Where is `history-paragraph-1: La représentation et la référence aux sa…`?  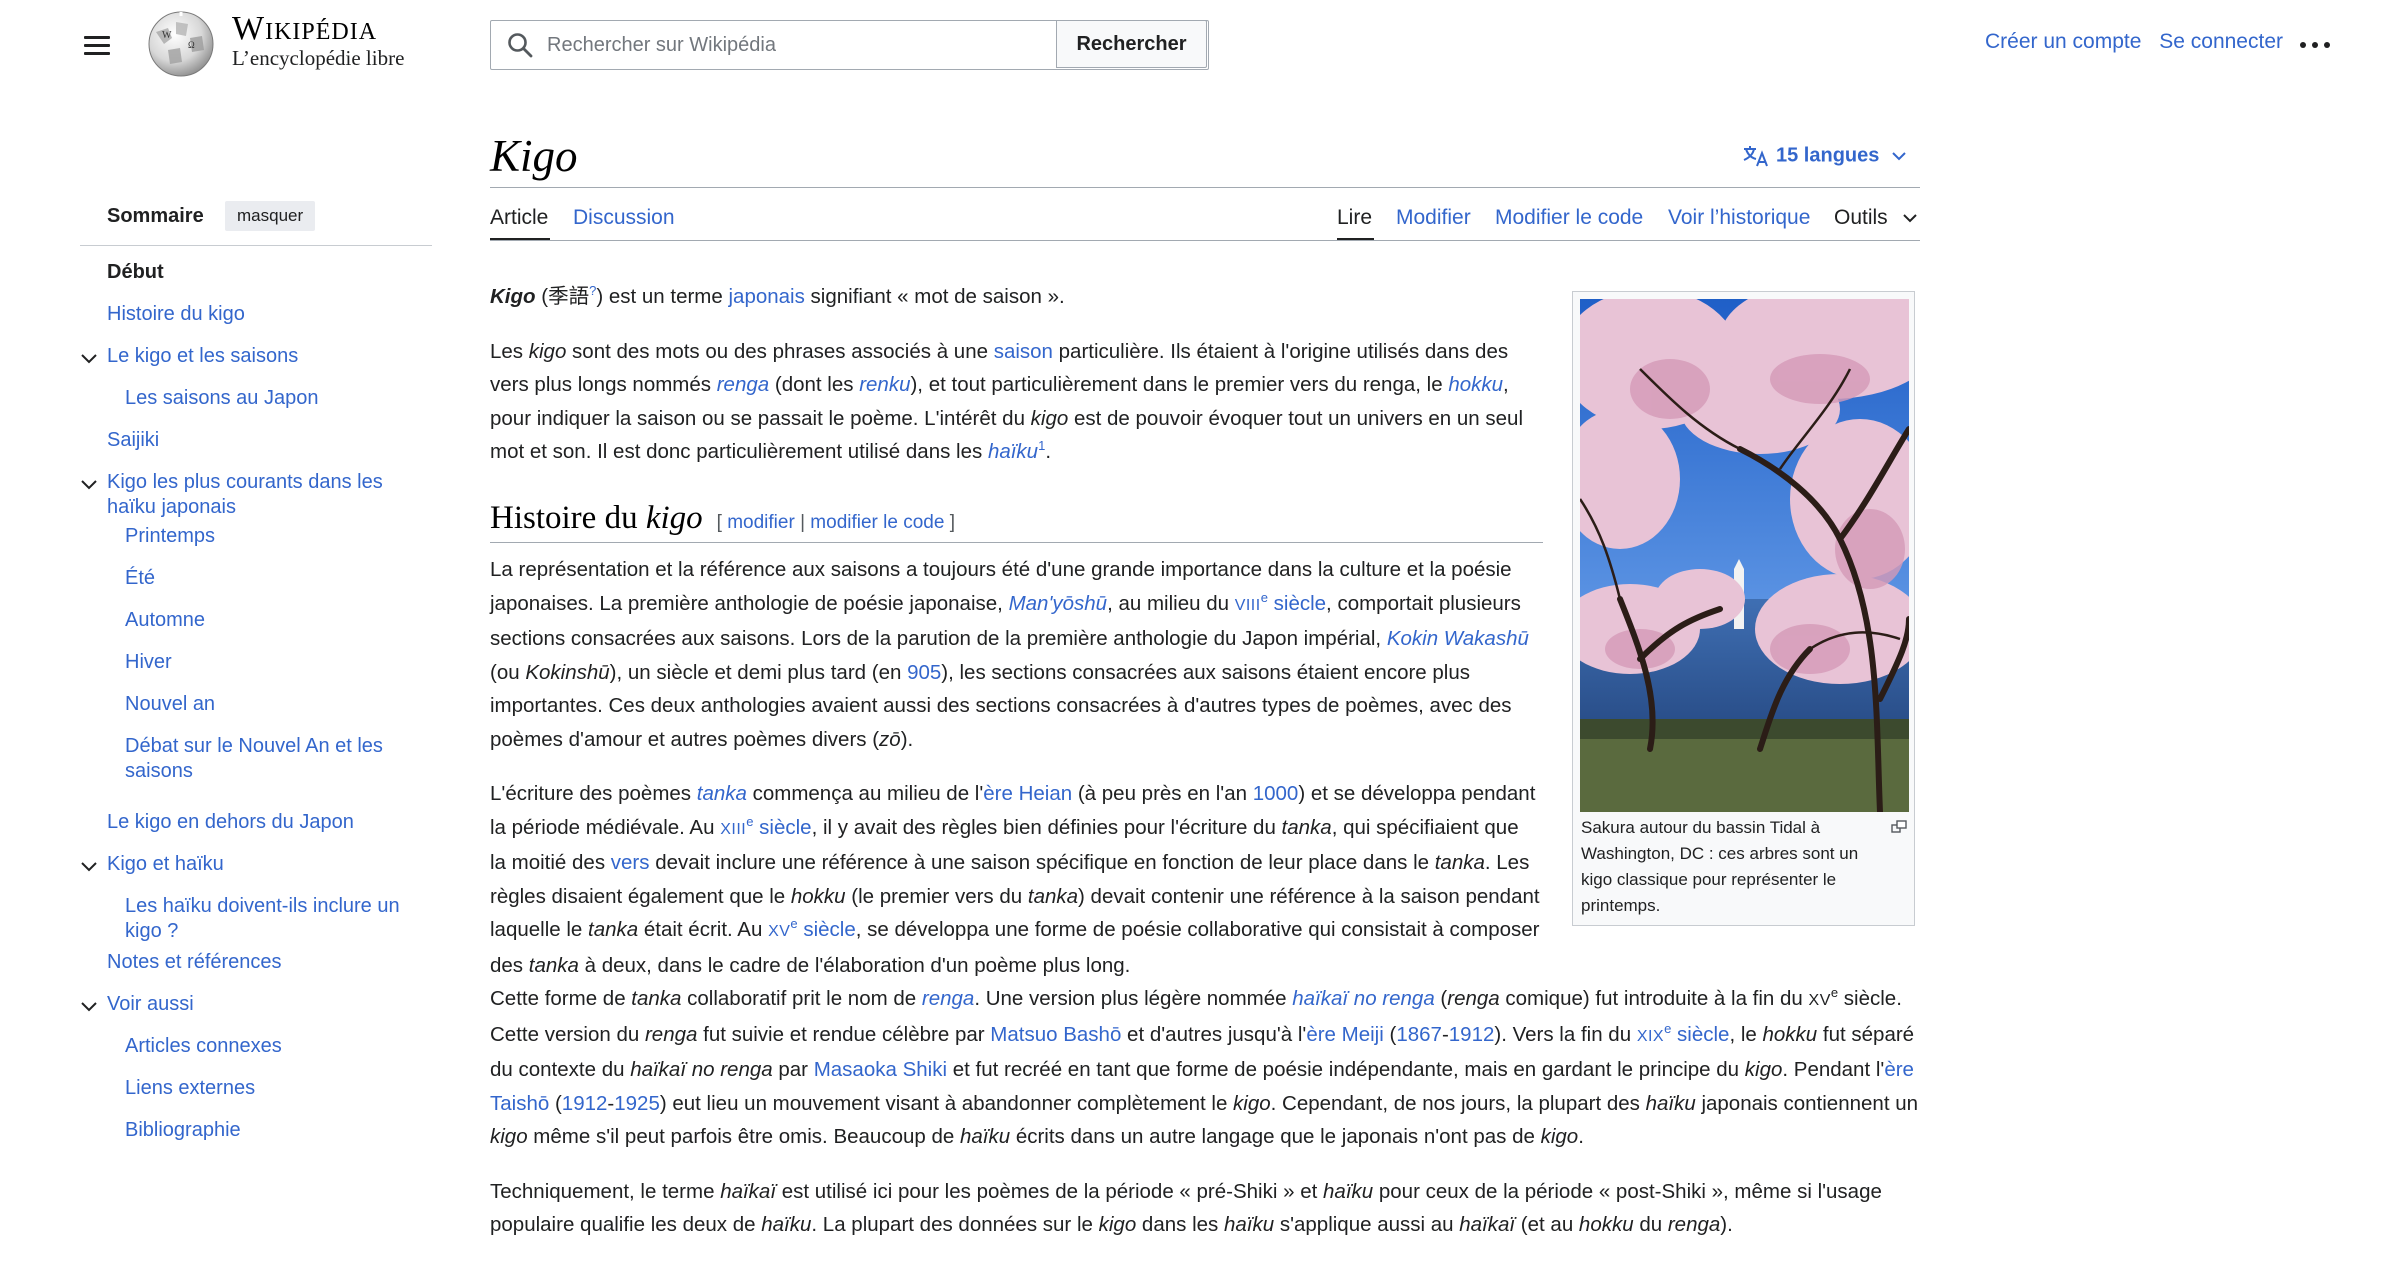 history-paragraph-1: La représentation et la référence aux sa… is located at coordinates (1009, 654).